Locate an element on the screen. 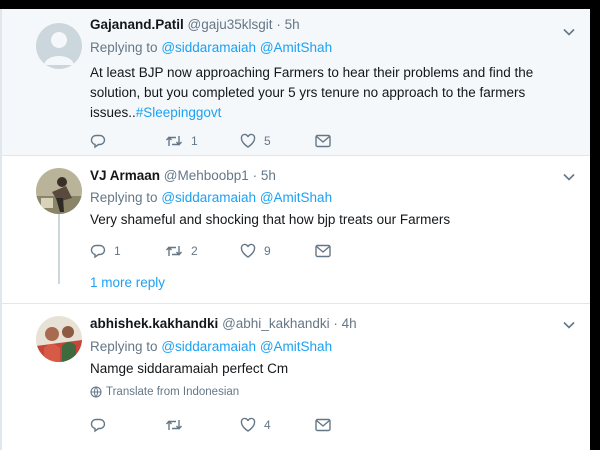  tweet-actions: 1 5 is located at coordinates (240, 141).